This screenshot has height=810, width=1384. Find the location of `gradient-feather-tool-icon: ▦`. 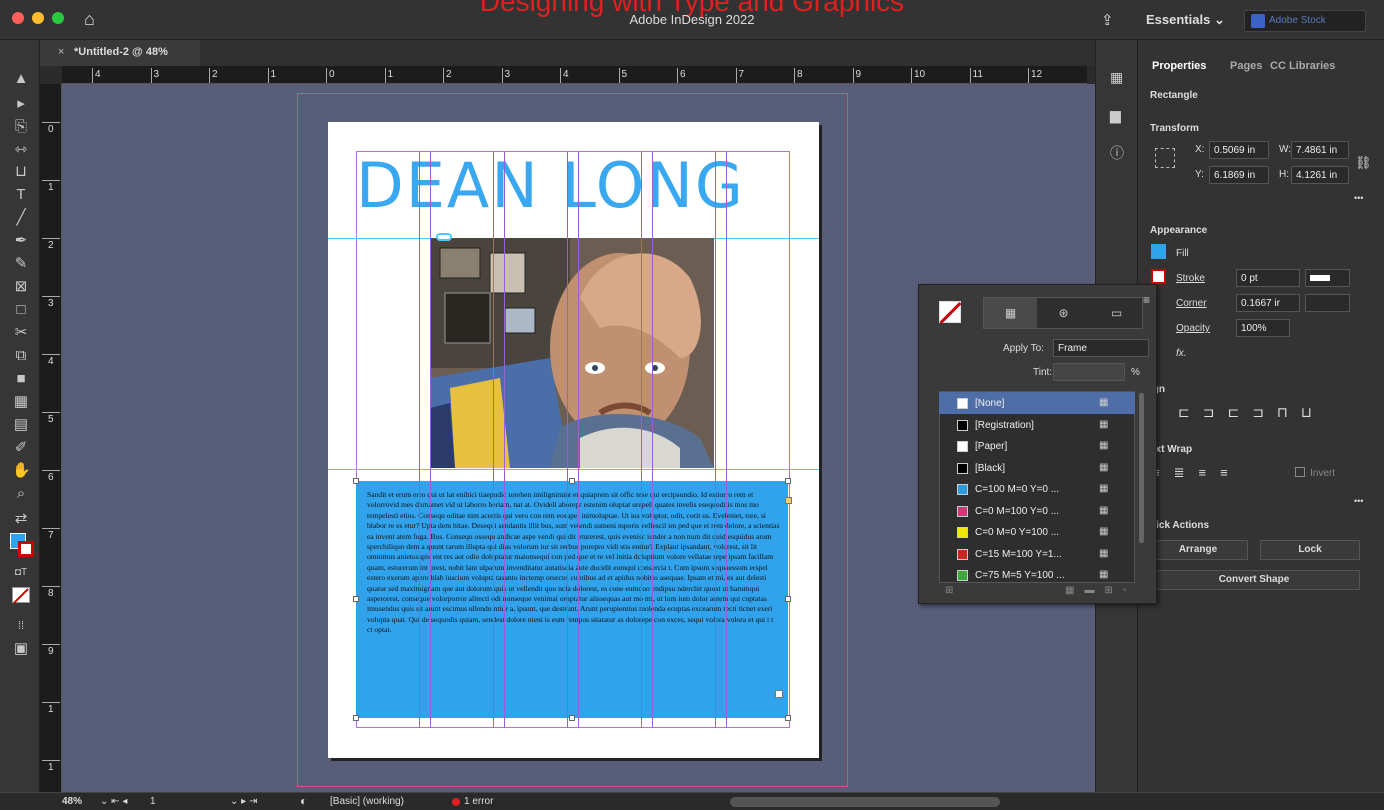

gradient-feather-tool-icon: ▦ is located at coordinates (21, 402).